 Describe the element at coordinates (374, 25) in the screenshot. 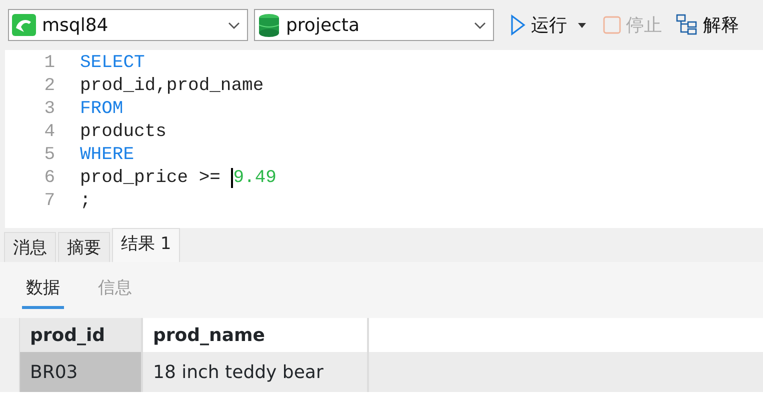

I see `database-select: projecta` at that location.